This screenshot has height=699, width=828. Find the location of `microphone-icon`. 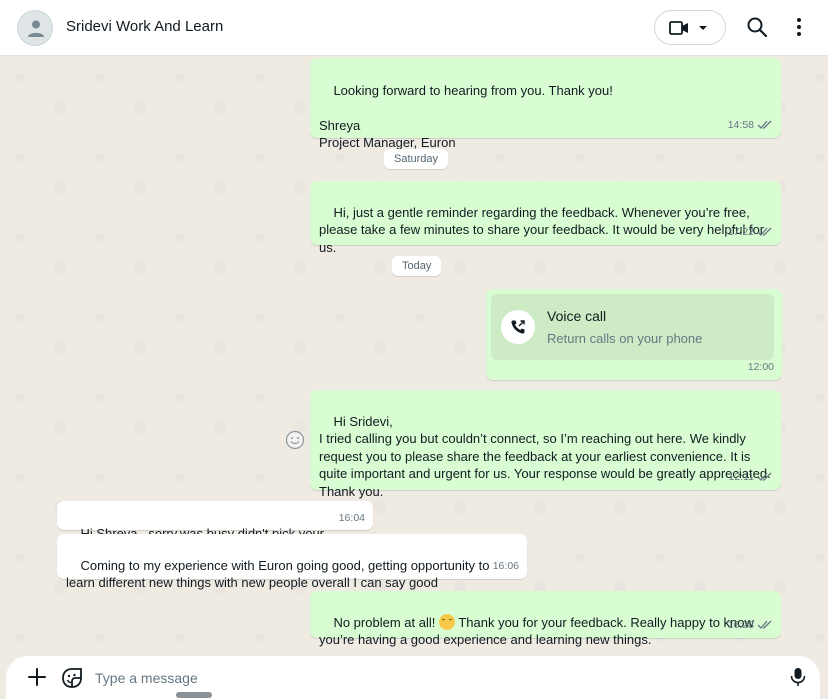

microphone-icon is located at coordinates (798, 677).